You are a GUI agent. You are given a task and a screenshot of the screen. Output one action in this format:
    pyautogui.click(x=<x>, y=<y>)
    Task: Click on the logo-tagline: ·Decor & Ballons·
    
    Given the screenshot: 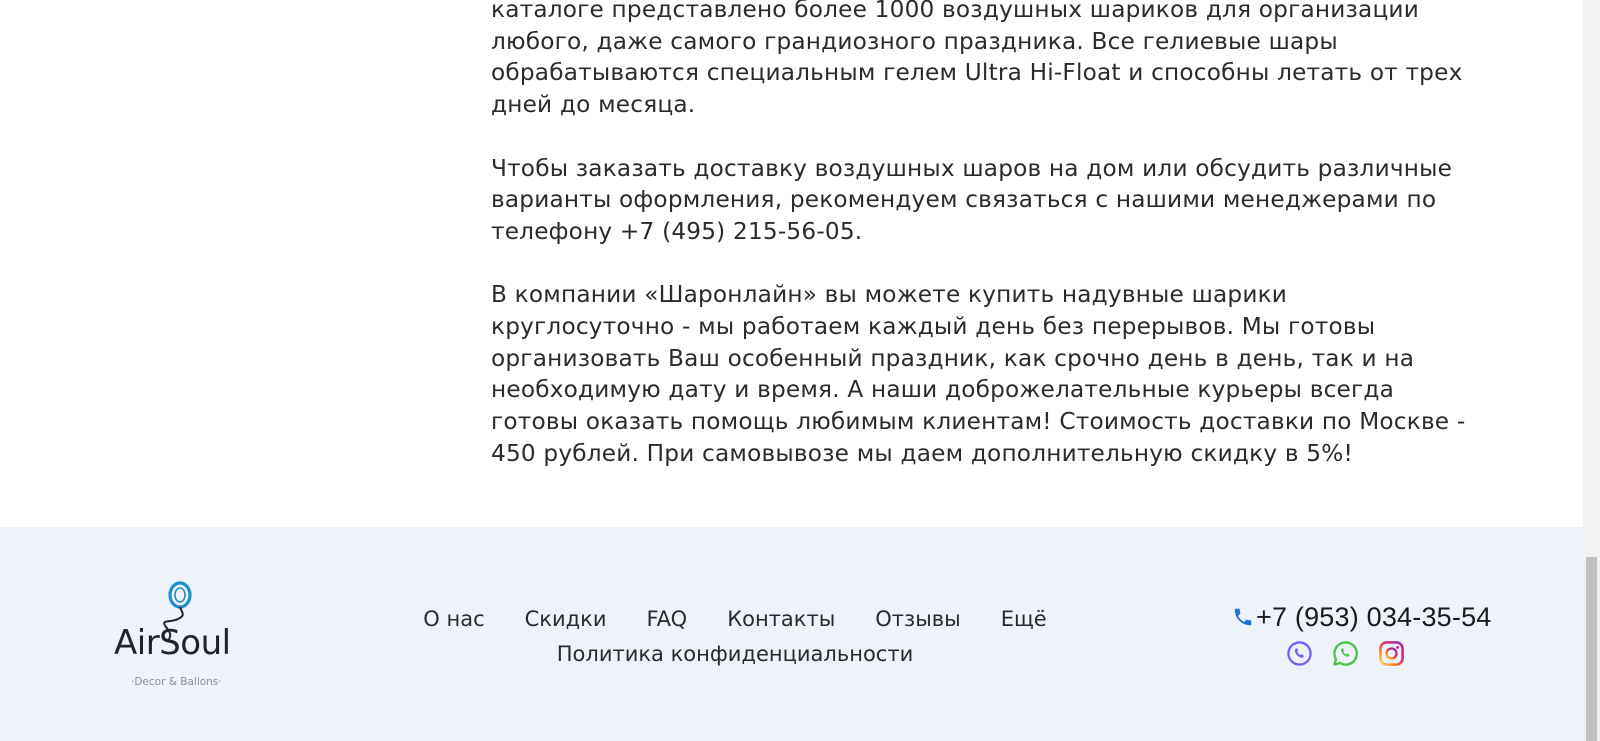 What is the action you would take?
    pyautogui.click(x=176, y=682)
    